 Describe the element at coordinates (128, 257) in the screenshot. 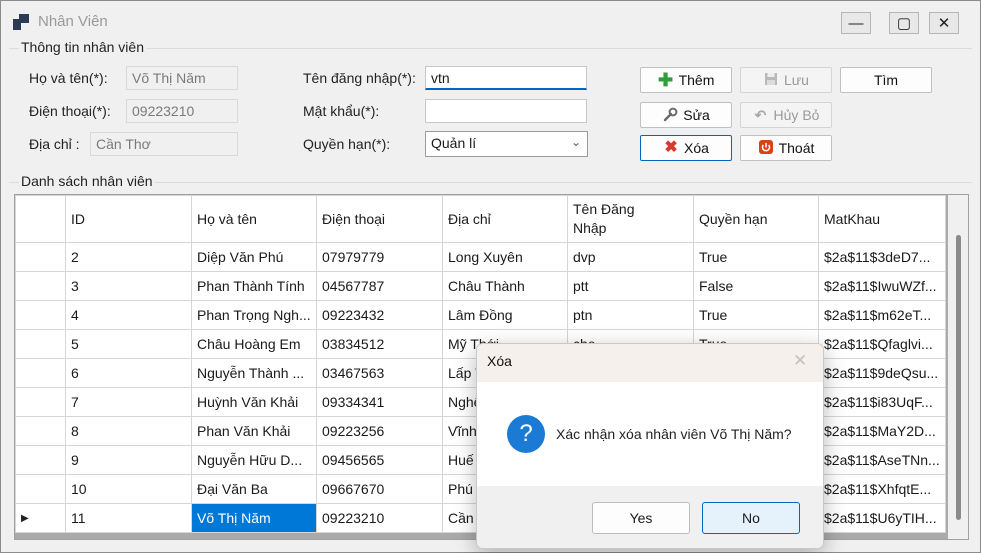

I see `table-cell: 2` at that location.